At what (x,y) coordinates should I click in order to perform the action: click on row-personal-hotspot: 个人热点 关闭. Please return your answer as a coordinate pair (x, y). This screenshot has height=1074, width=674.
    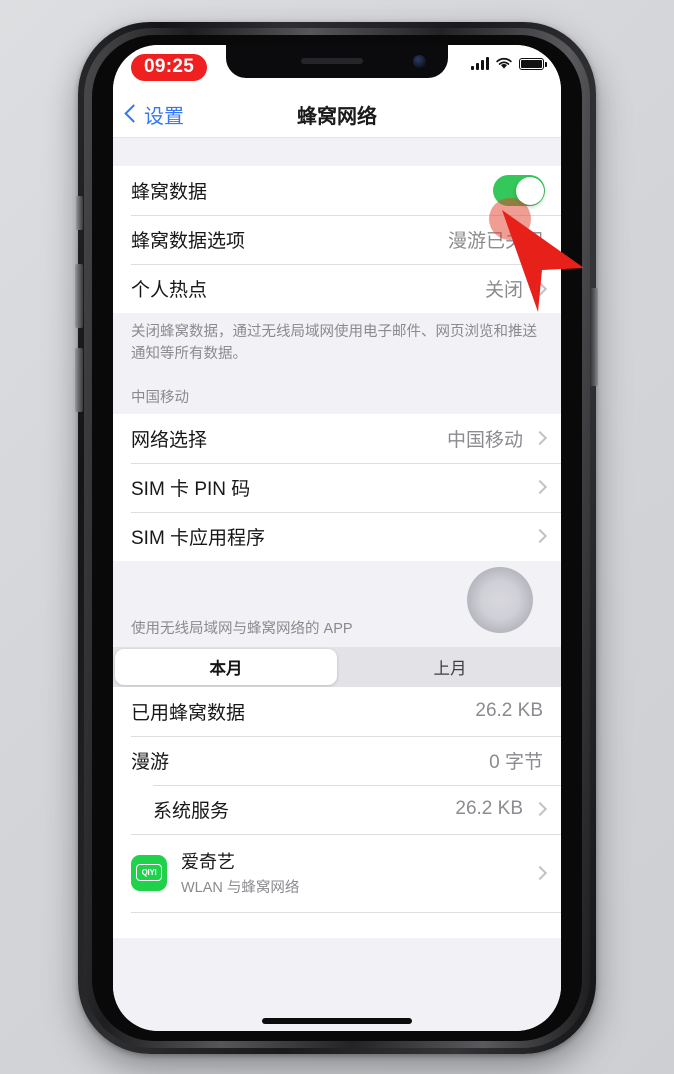
    Looking at the image, I should click on (337, 288).